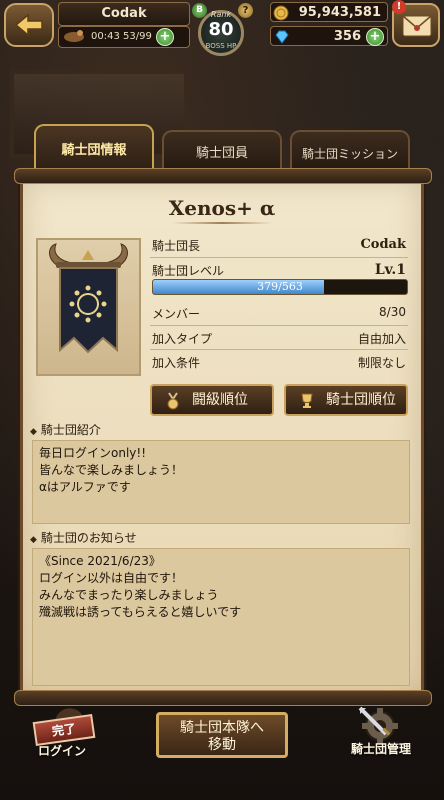 The image size is (444, 800). What do you see at coordinates (383, 244) in the screenshot?
I see `leader-value: Codak` at bounding box center [383, 244].